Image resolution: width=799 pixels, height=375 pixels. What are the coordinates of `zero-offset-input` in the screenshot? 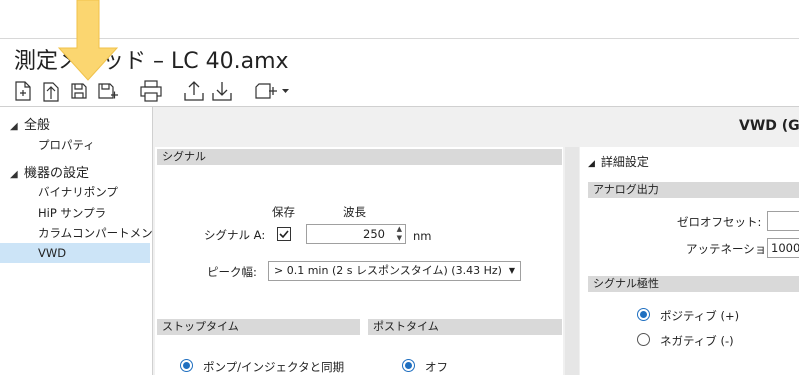 It's located at (783, 221).